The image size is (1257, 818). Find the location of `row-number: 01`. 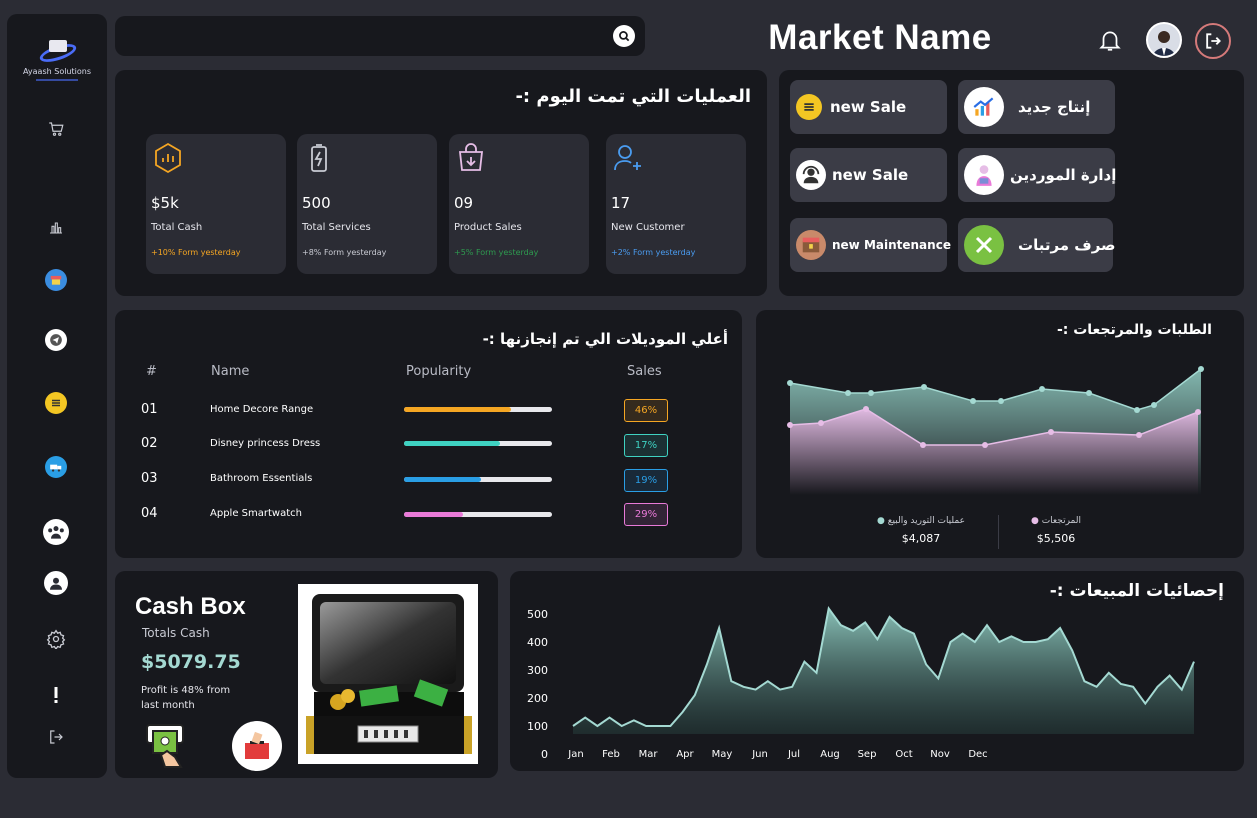

row-number: 01 is located at coordinates (149, 409).